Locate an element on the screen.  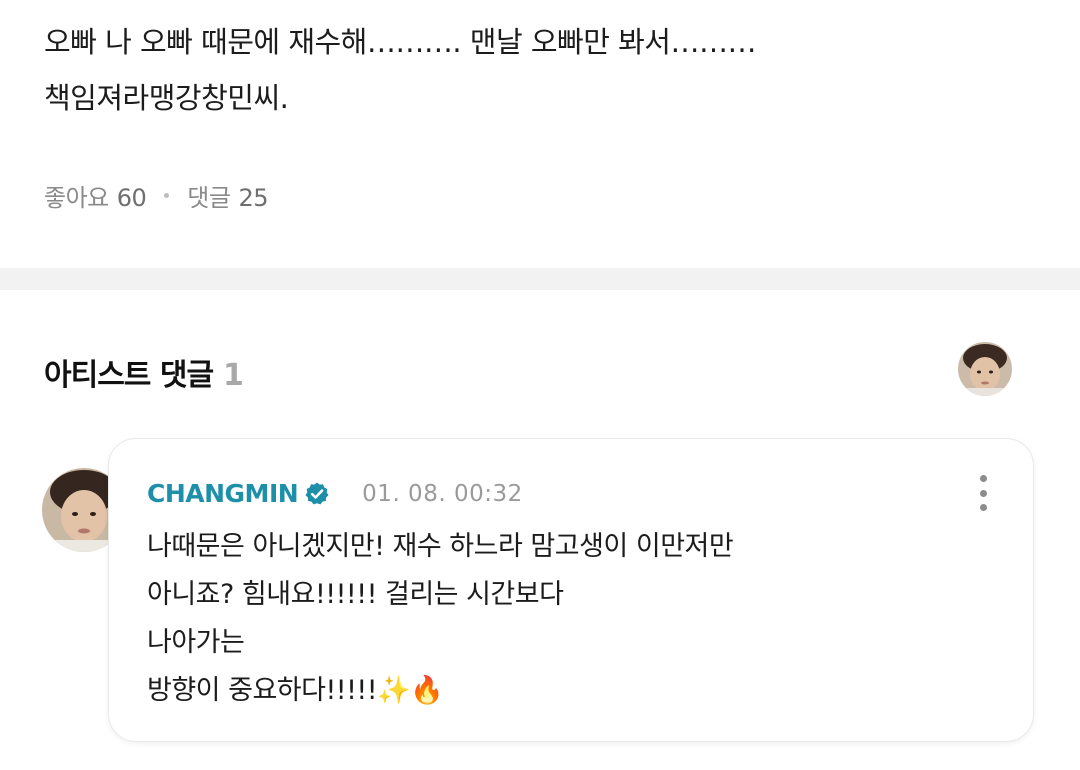
comments-label: 댓글 is located at coordinates (209, 198).